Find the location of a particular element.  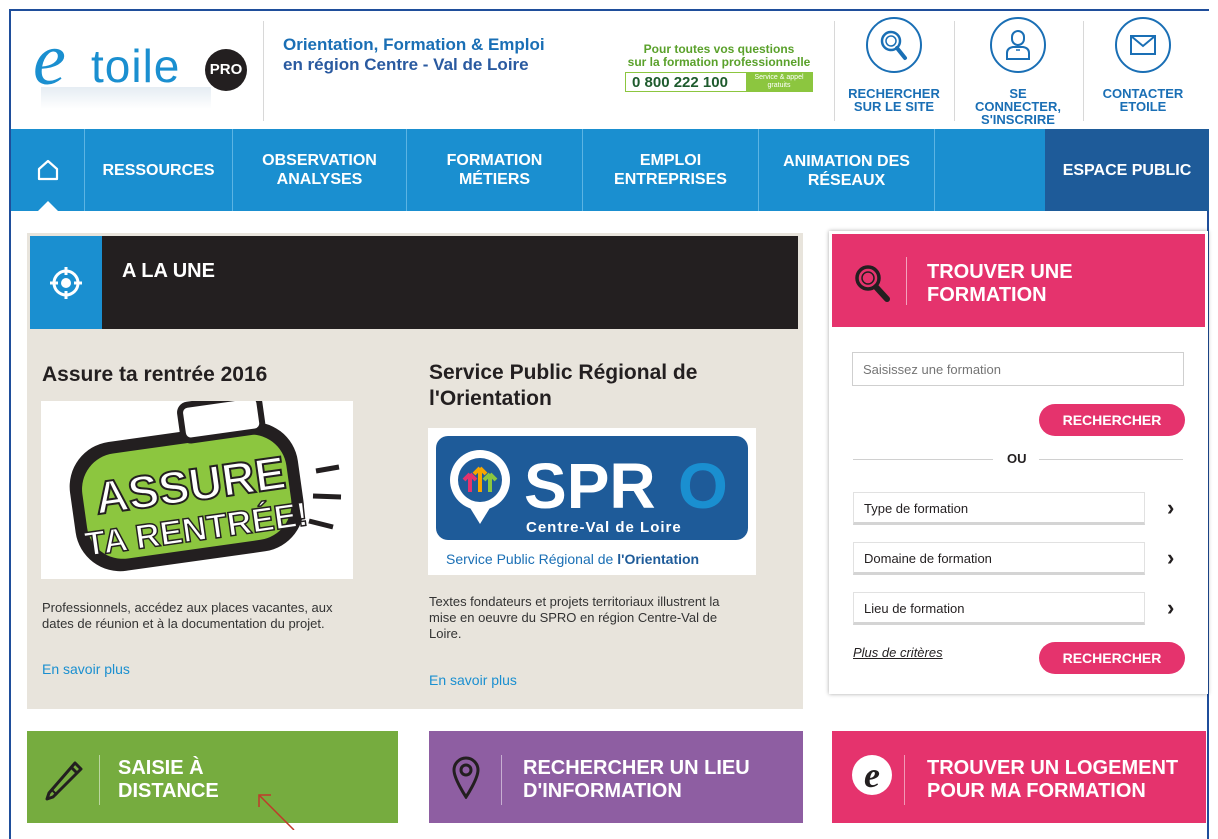

remote-entry-tile: SAISIE À DISTANCE is located at coordinates (212, 777).